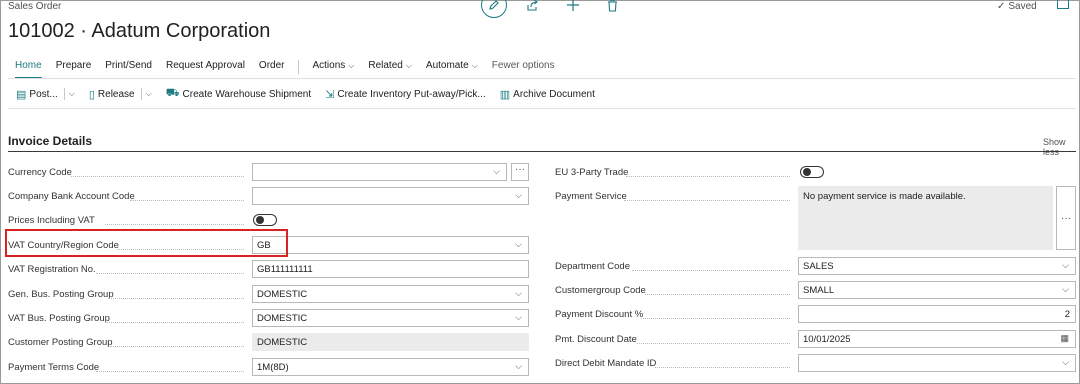 The width and height of the screenshot is (1080, 384). I want to click on vat-country-region-code-select: GB ⌵, so click(390, 245).